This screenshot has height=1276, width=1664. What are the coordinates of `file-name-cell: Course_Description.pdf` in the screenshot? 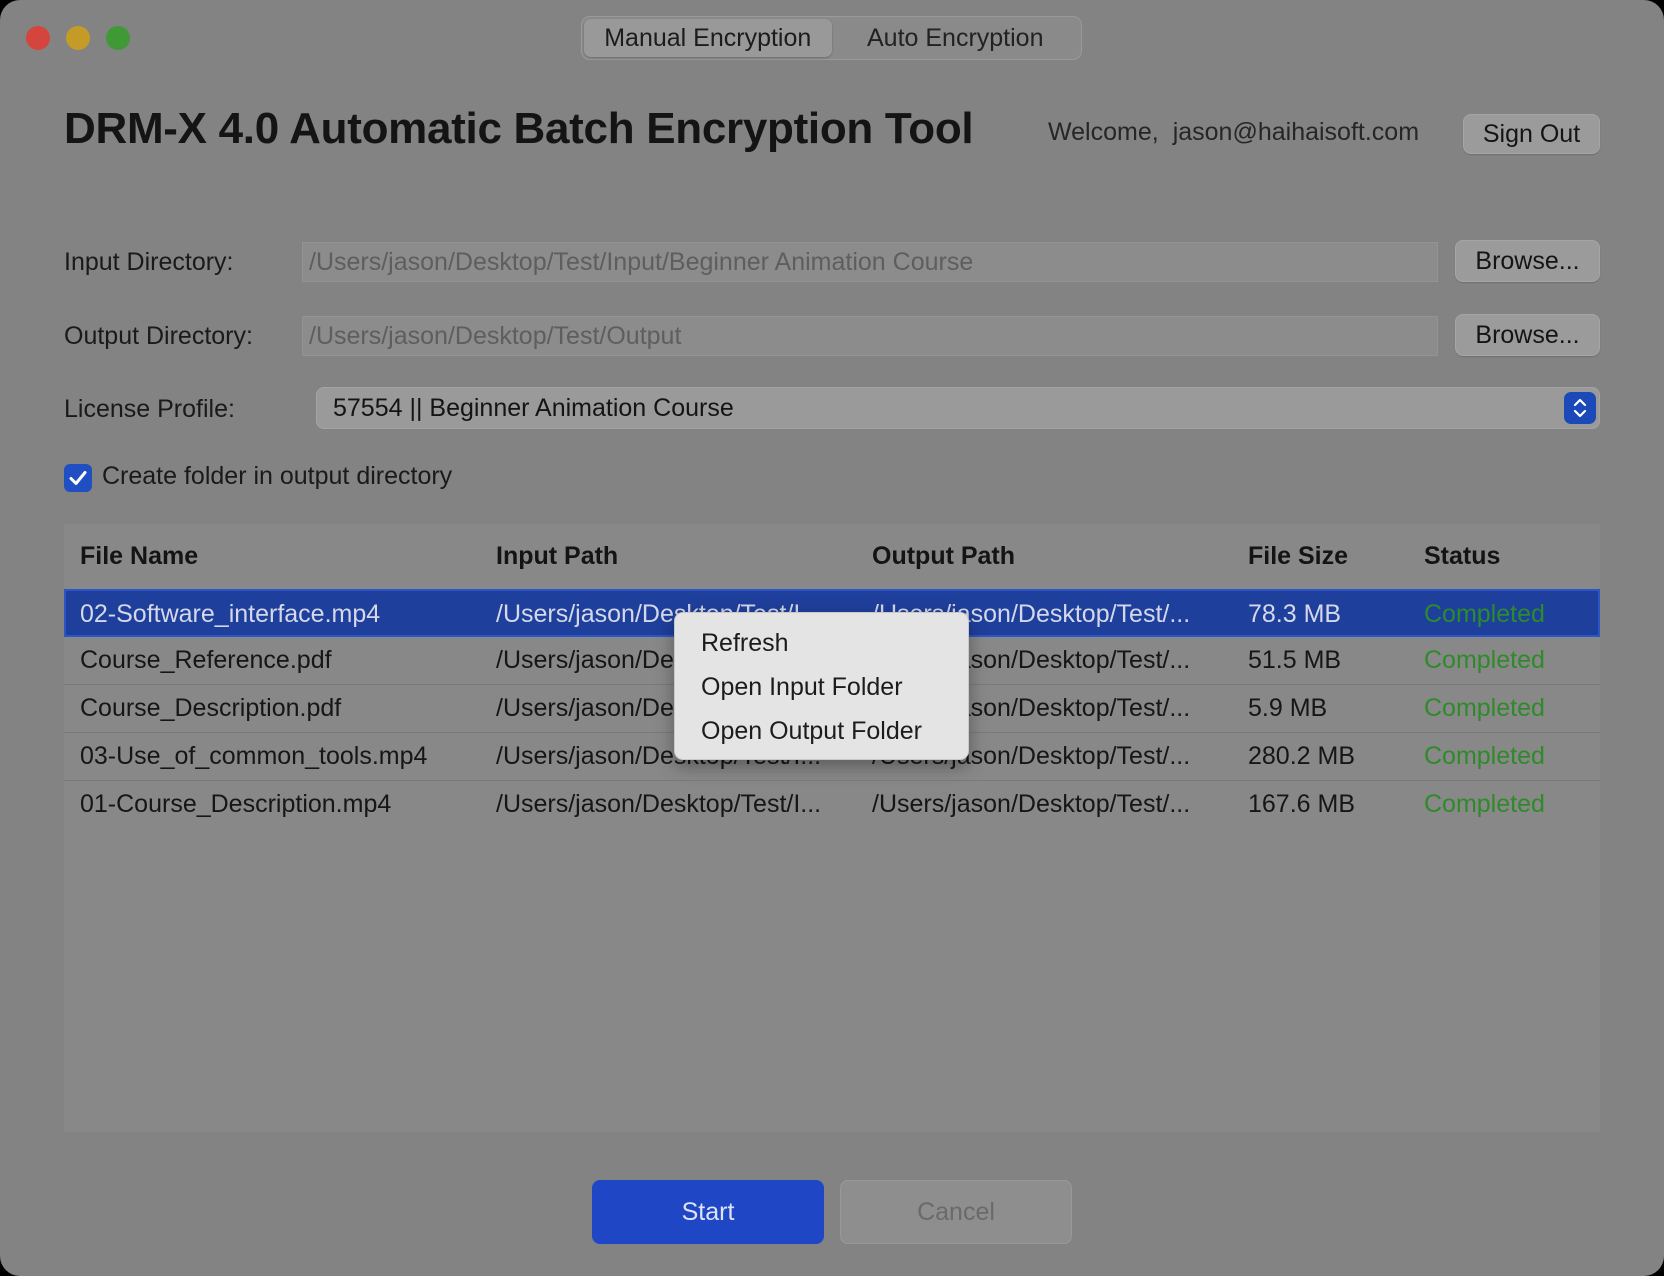 It's located at (211, 708).